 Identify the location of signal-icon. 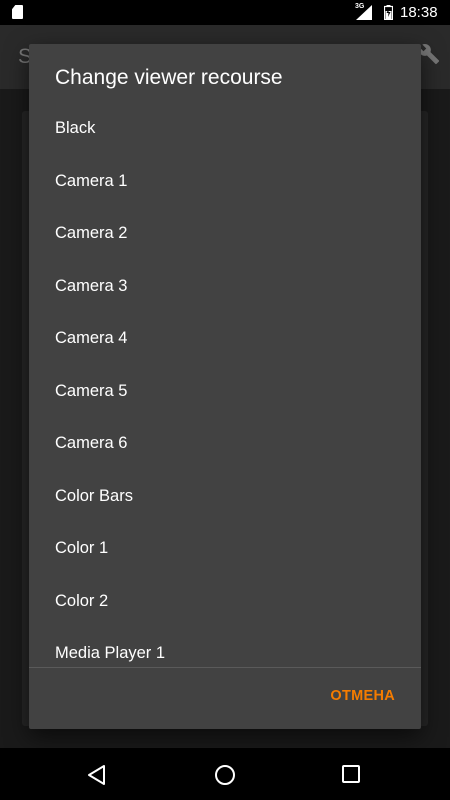
(364, 12).